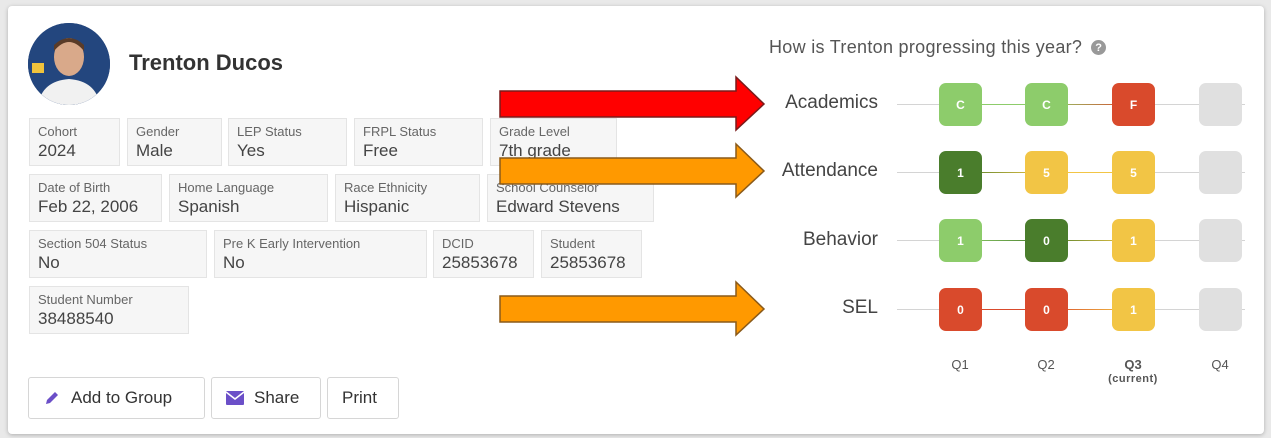 This screenshot has width=1271, height=438. I want to click on quarter-name: Q3, so click(1133, 364).